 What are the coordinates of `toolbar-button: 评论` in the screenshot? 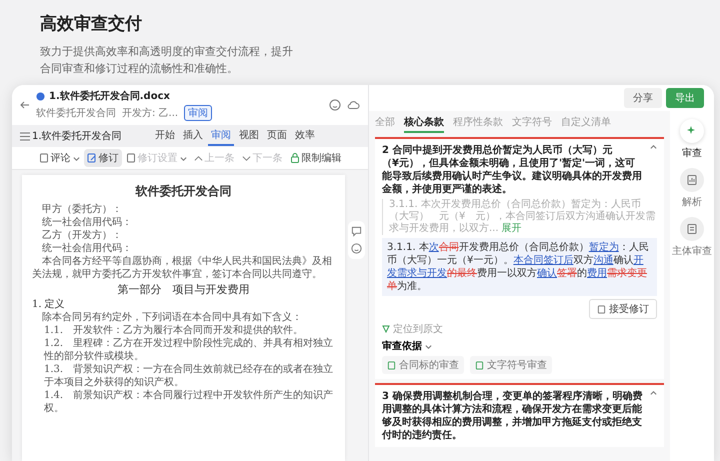 It's located at (59, 158).